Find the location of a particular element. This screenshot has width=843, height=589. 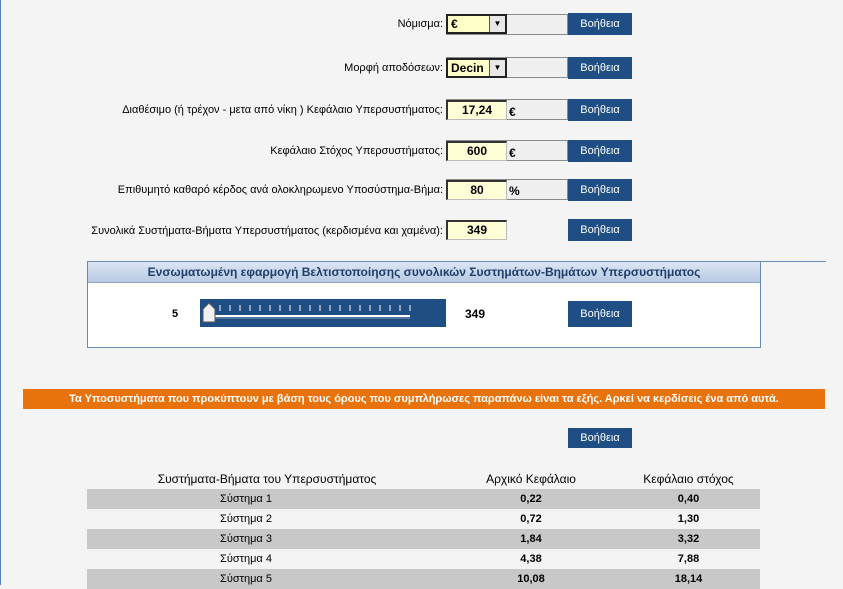

odds-format-label: Μορφή αποδόσεων: is located at coordinates (393, 68).